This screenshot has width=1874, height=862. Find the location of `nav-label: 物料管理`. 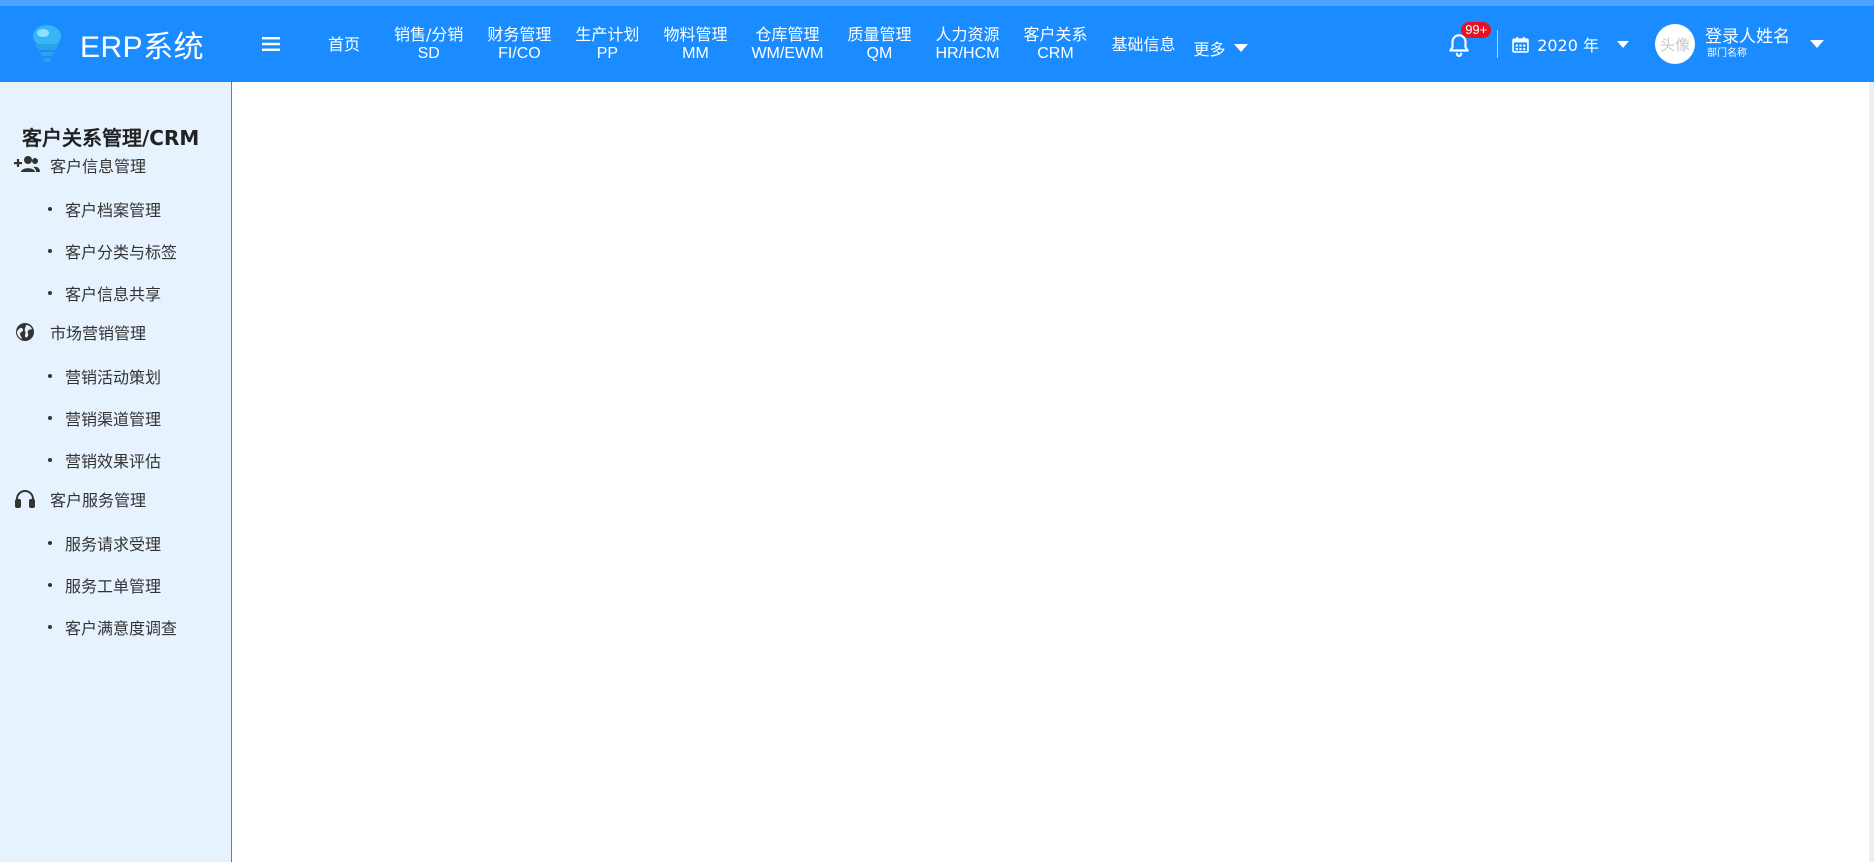

nav-label: 物料管理 is located at coordinates (695, 34).